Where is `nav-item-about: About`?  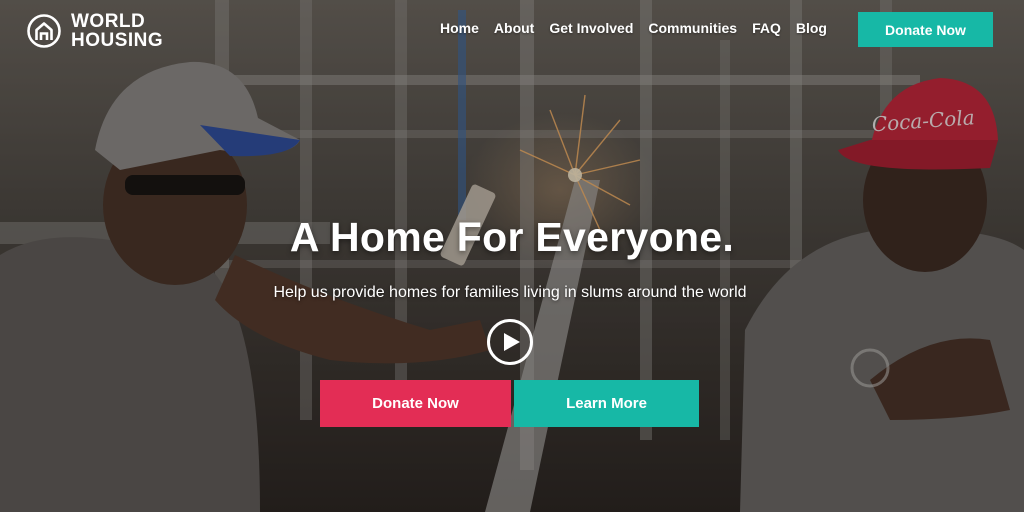
nav-item-about: About is located at coordinates (514, 28).